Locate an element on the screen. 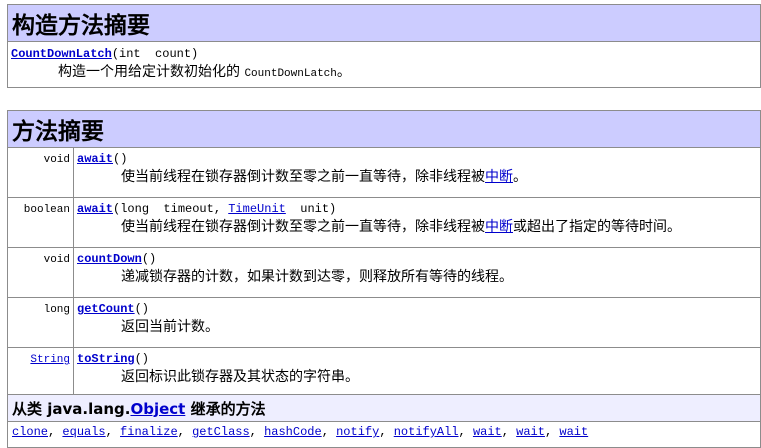 This screenshot has width=761, height=448. inherited-methods-title: 从类 java.lang.Object 继承的方法 is located at coordinates (384, 408).